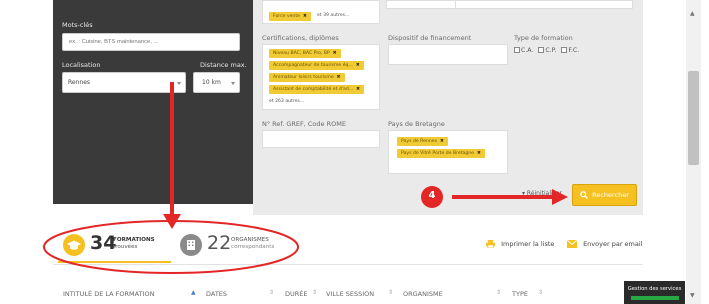 The width and height of the screenshot is (709, 304). What do you see at coordinates (560, 197) in the screenshot?
I see `annotation-arrowhead-right` at bounding box center [560, 197].